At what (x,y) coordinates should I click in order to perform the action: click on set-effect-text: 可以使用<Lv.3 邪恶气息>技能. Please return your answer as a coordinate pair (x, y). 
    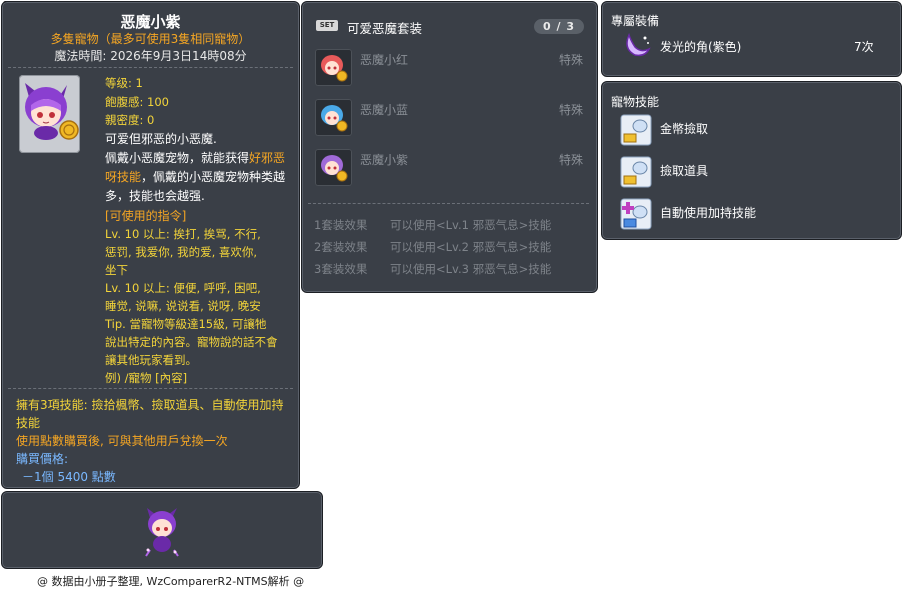
    Looking at the image, I should click on (471, 269).